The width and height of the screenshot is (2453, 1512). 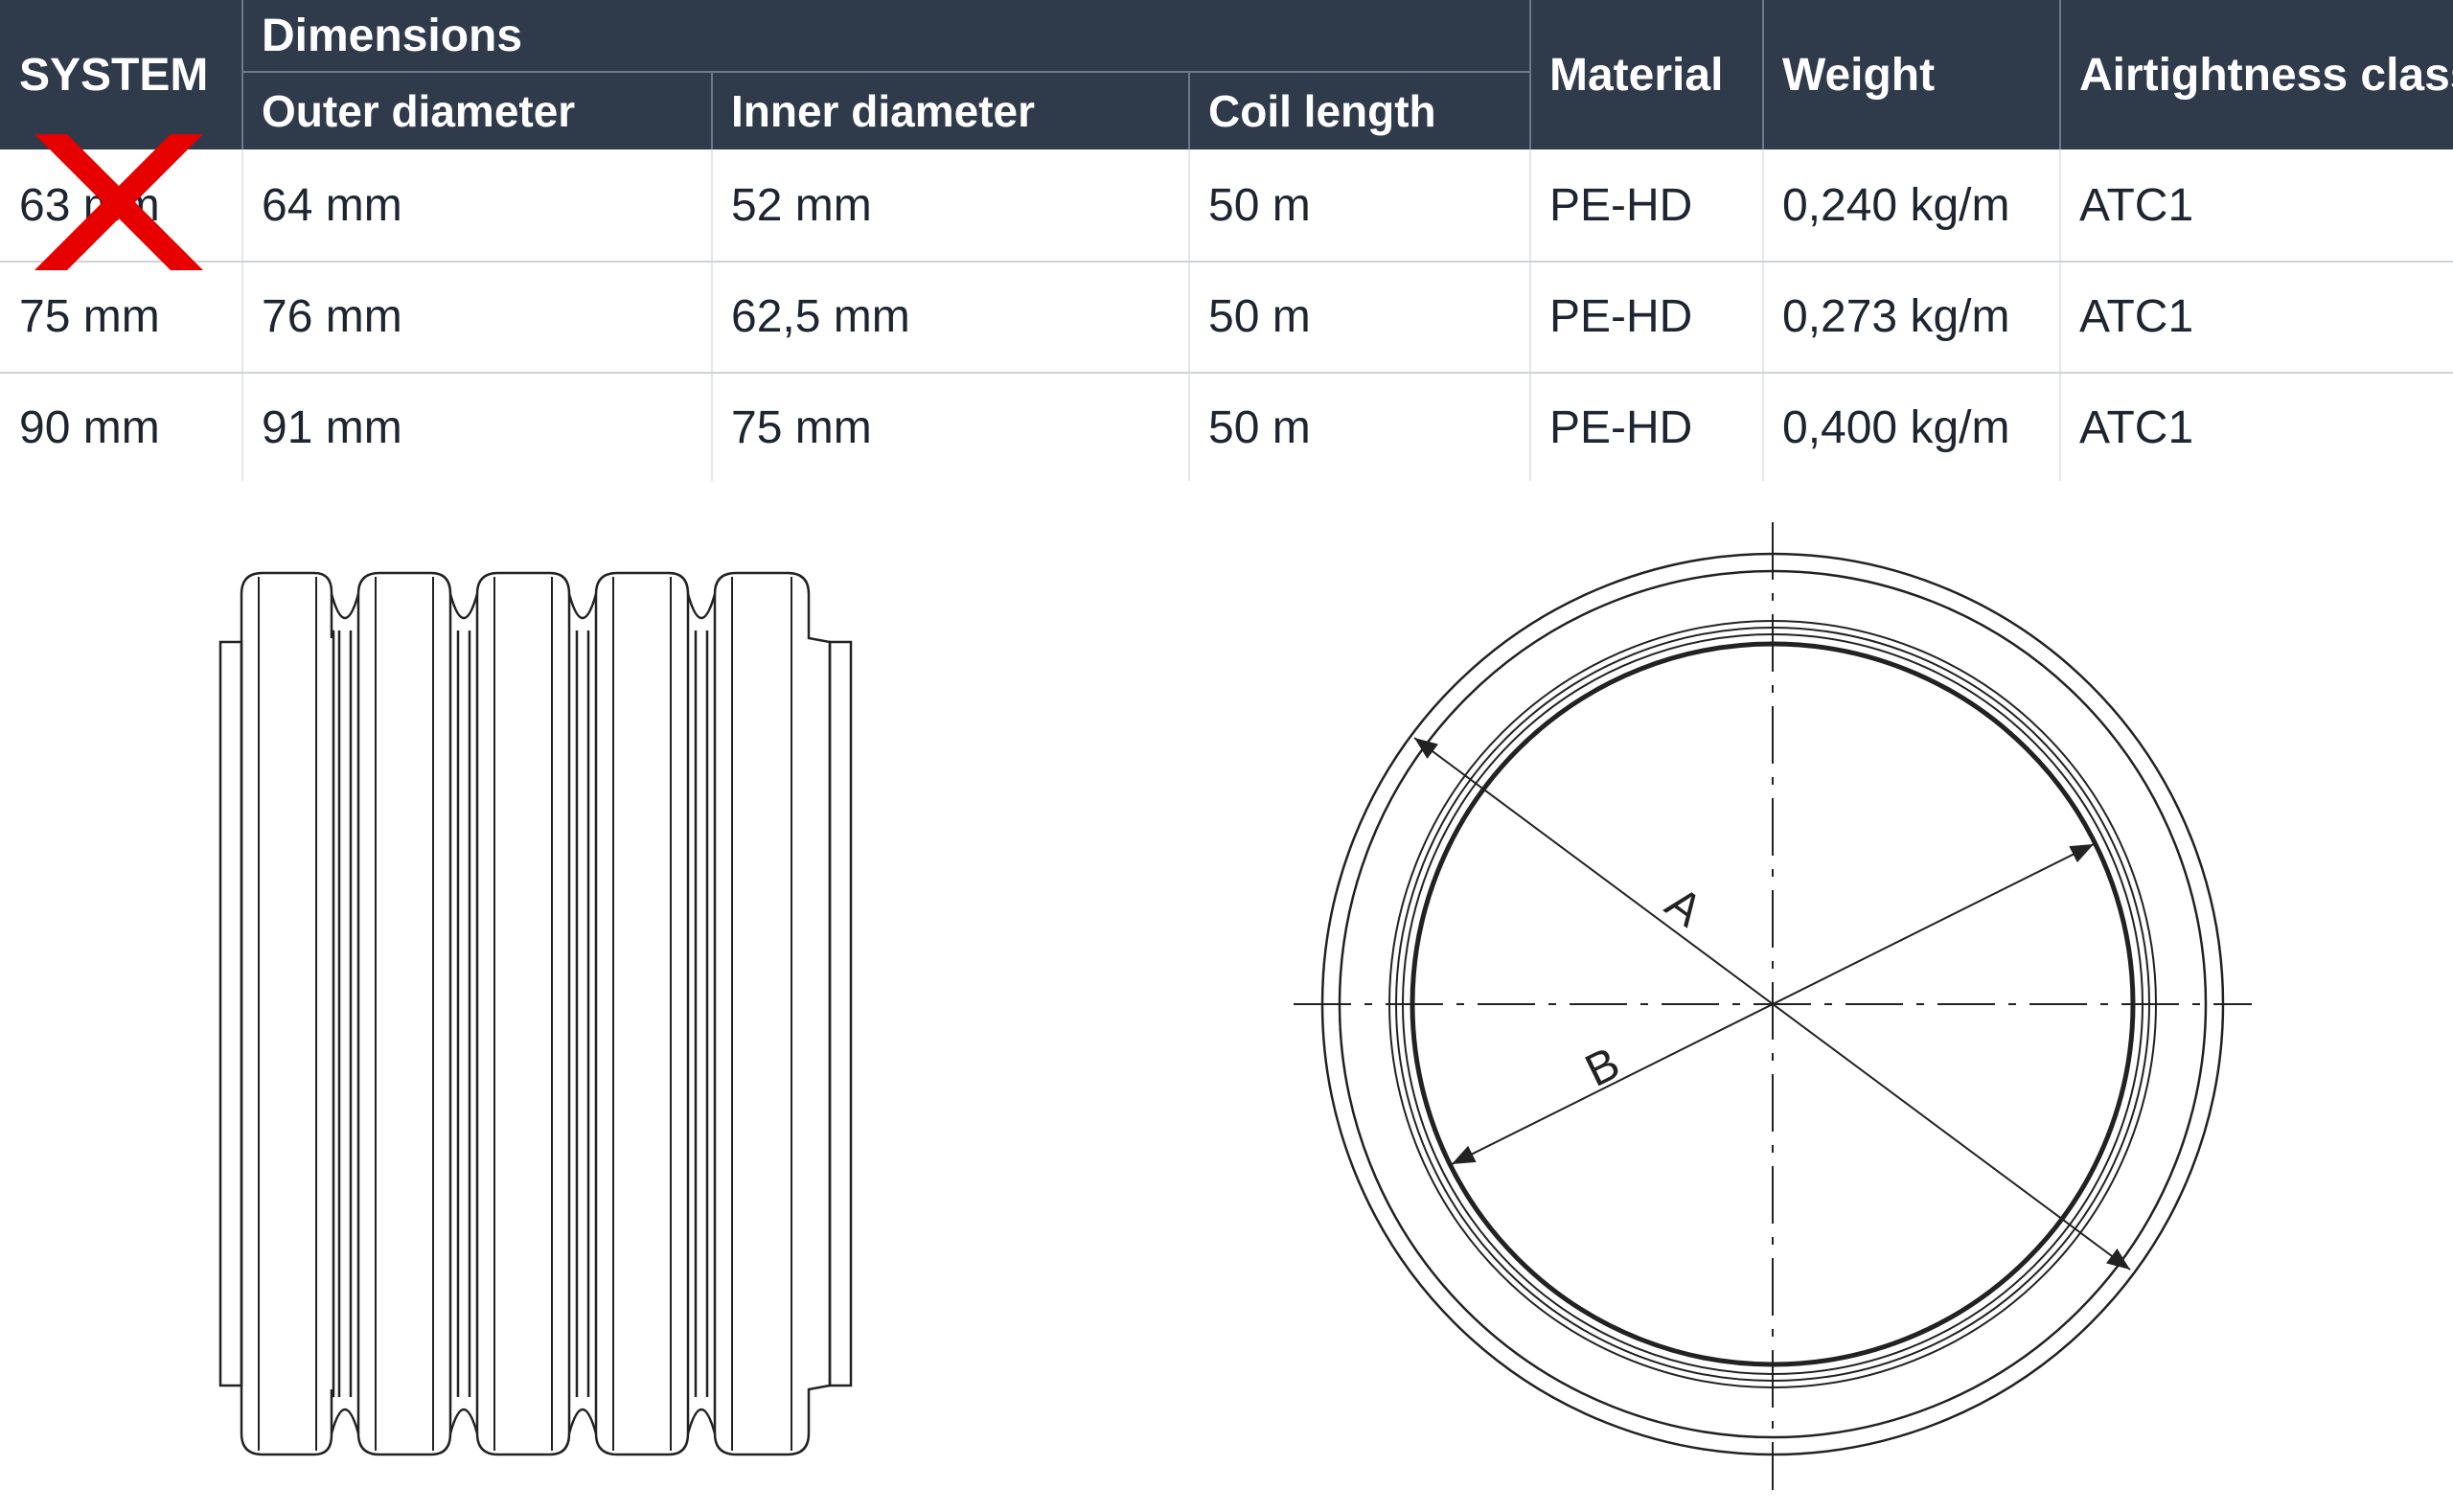 What do you see at coordinates (2256, 74) in the screenshot?
I see `header-airtightness-class: Airtightness class` at bounding box center [2256, 74].